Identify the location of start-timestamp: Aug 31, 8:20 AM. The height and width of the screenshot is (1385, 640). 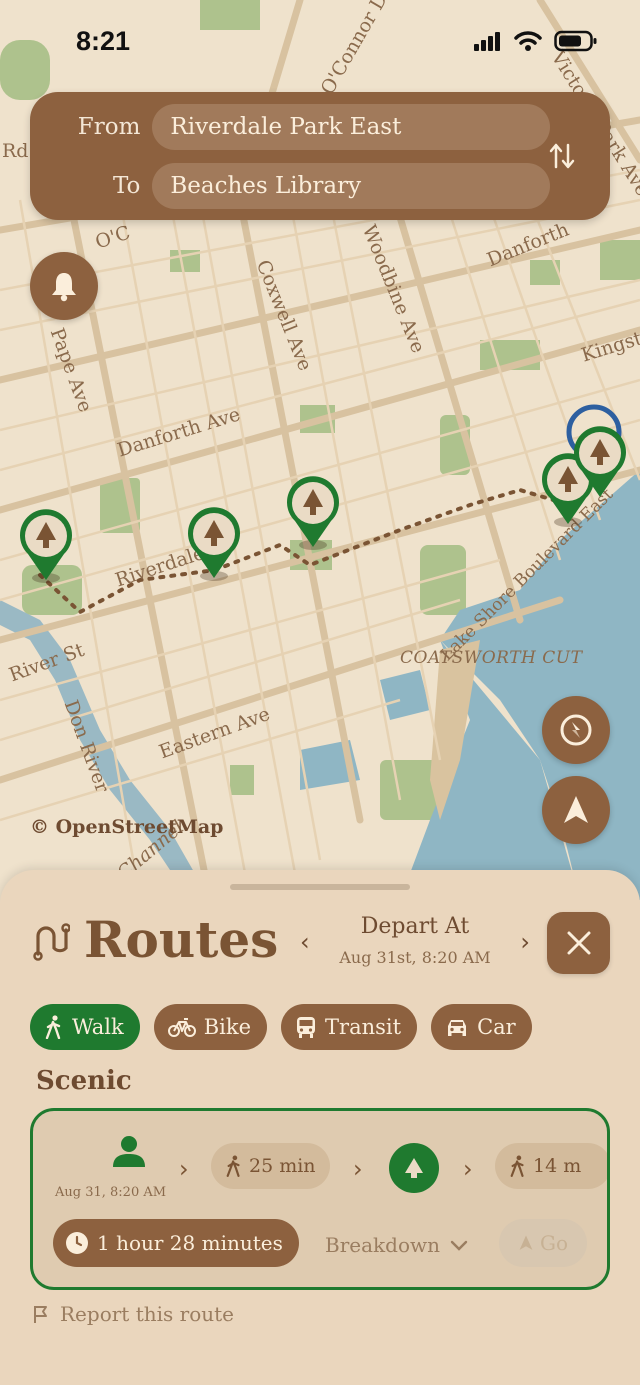
(111, 1192).